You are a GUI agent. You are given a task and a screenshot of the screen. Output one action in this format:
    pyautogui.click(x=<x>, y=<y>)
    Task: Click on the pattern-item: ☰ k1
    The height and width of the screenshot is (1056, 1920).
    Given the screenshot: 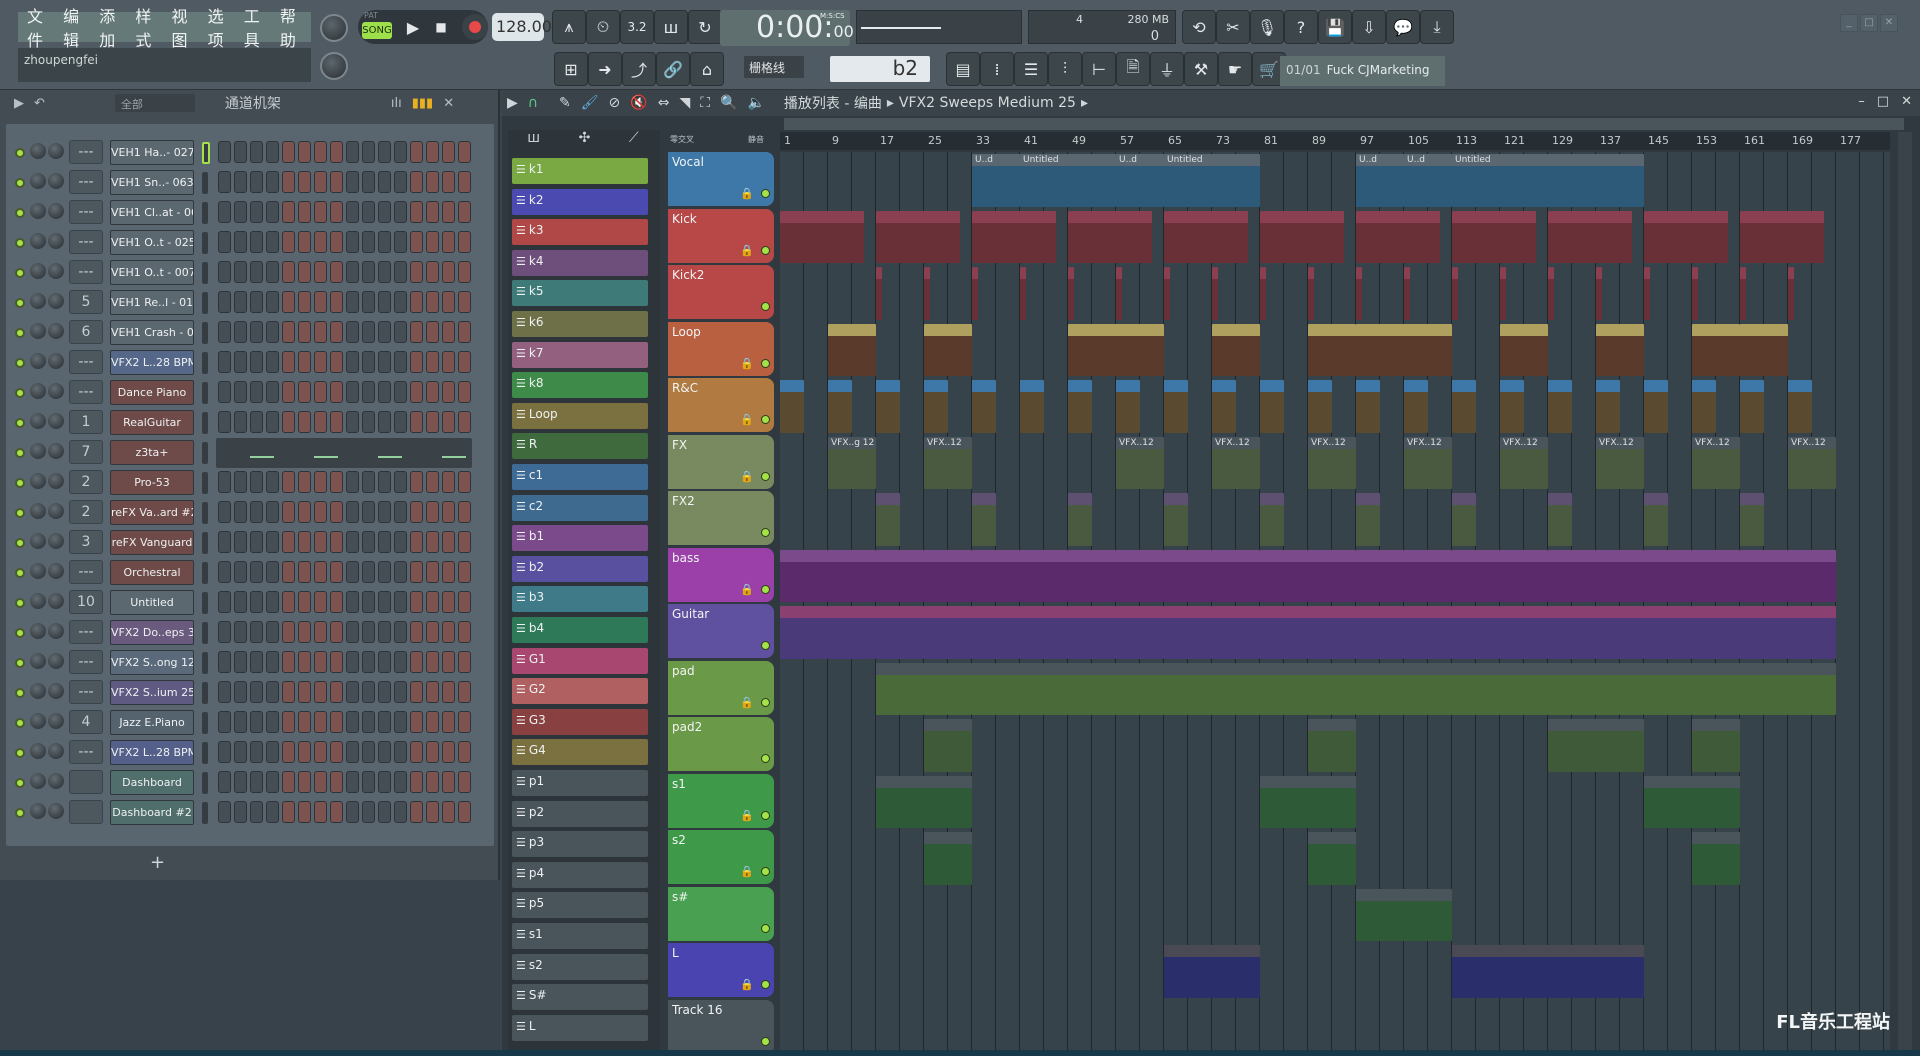 What is the action you would take?
    pyautogui.click(x=580, y=171)
    